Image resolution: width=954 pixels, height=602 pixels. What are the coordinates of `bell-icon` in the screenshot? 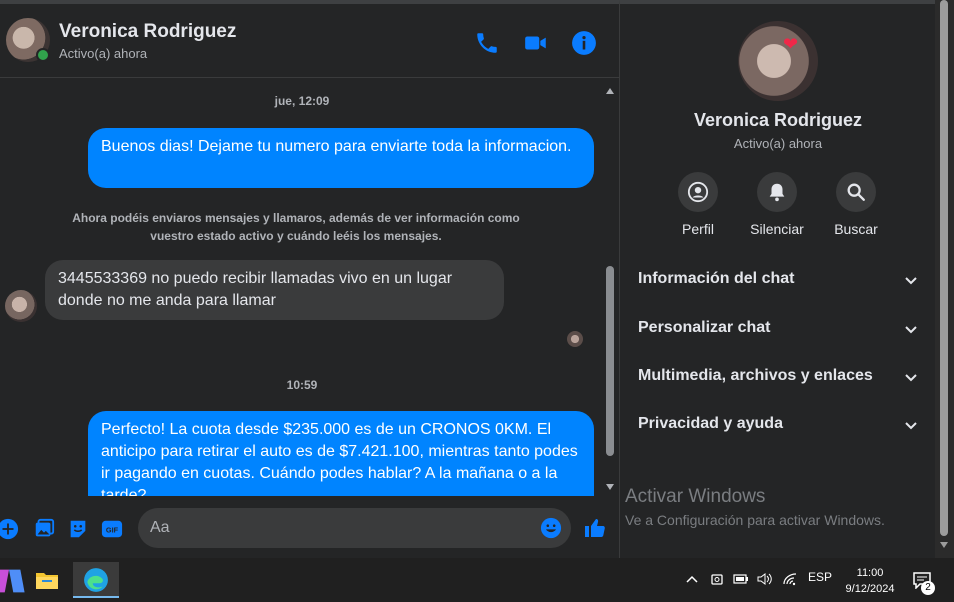 It's located at (777, 192).